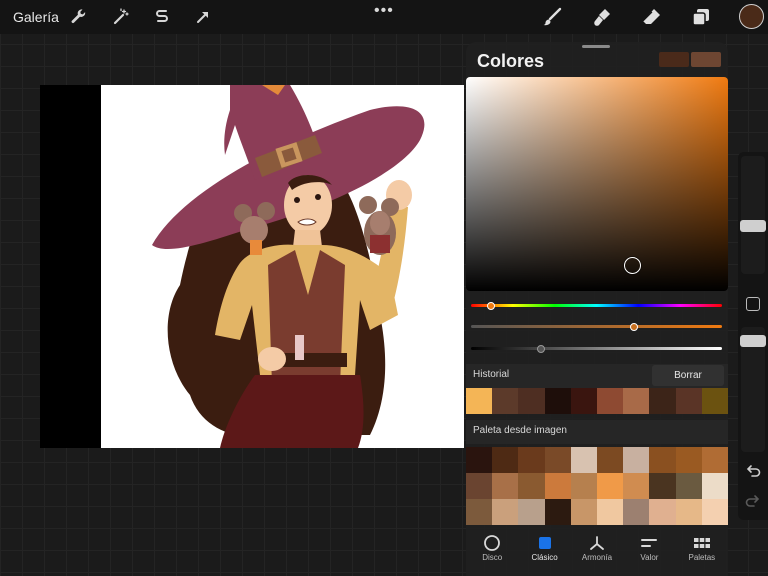  Describe the element at coordinates (596, 46) in the screenshot. I see `panel-drag-handle` at that location.